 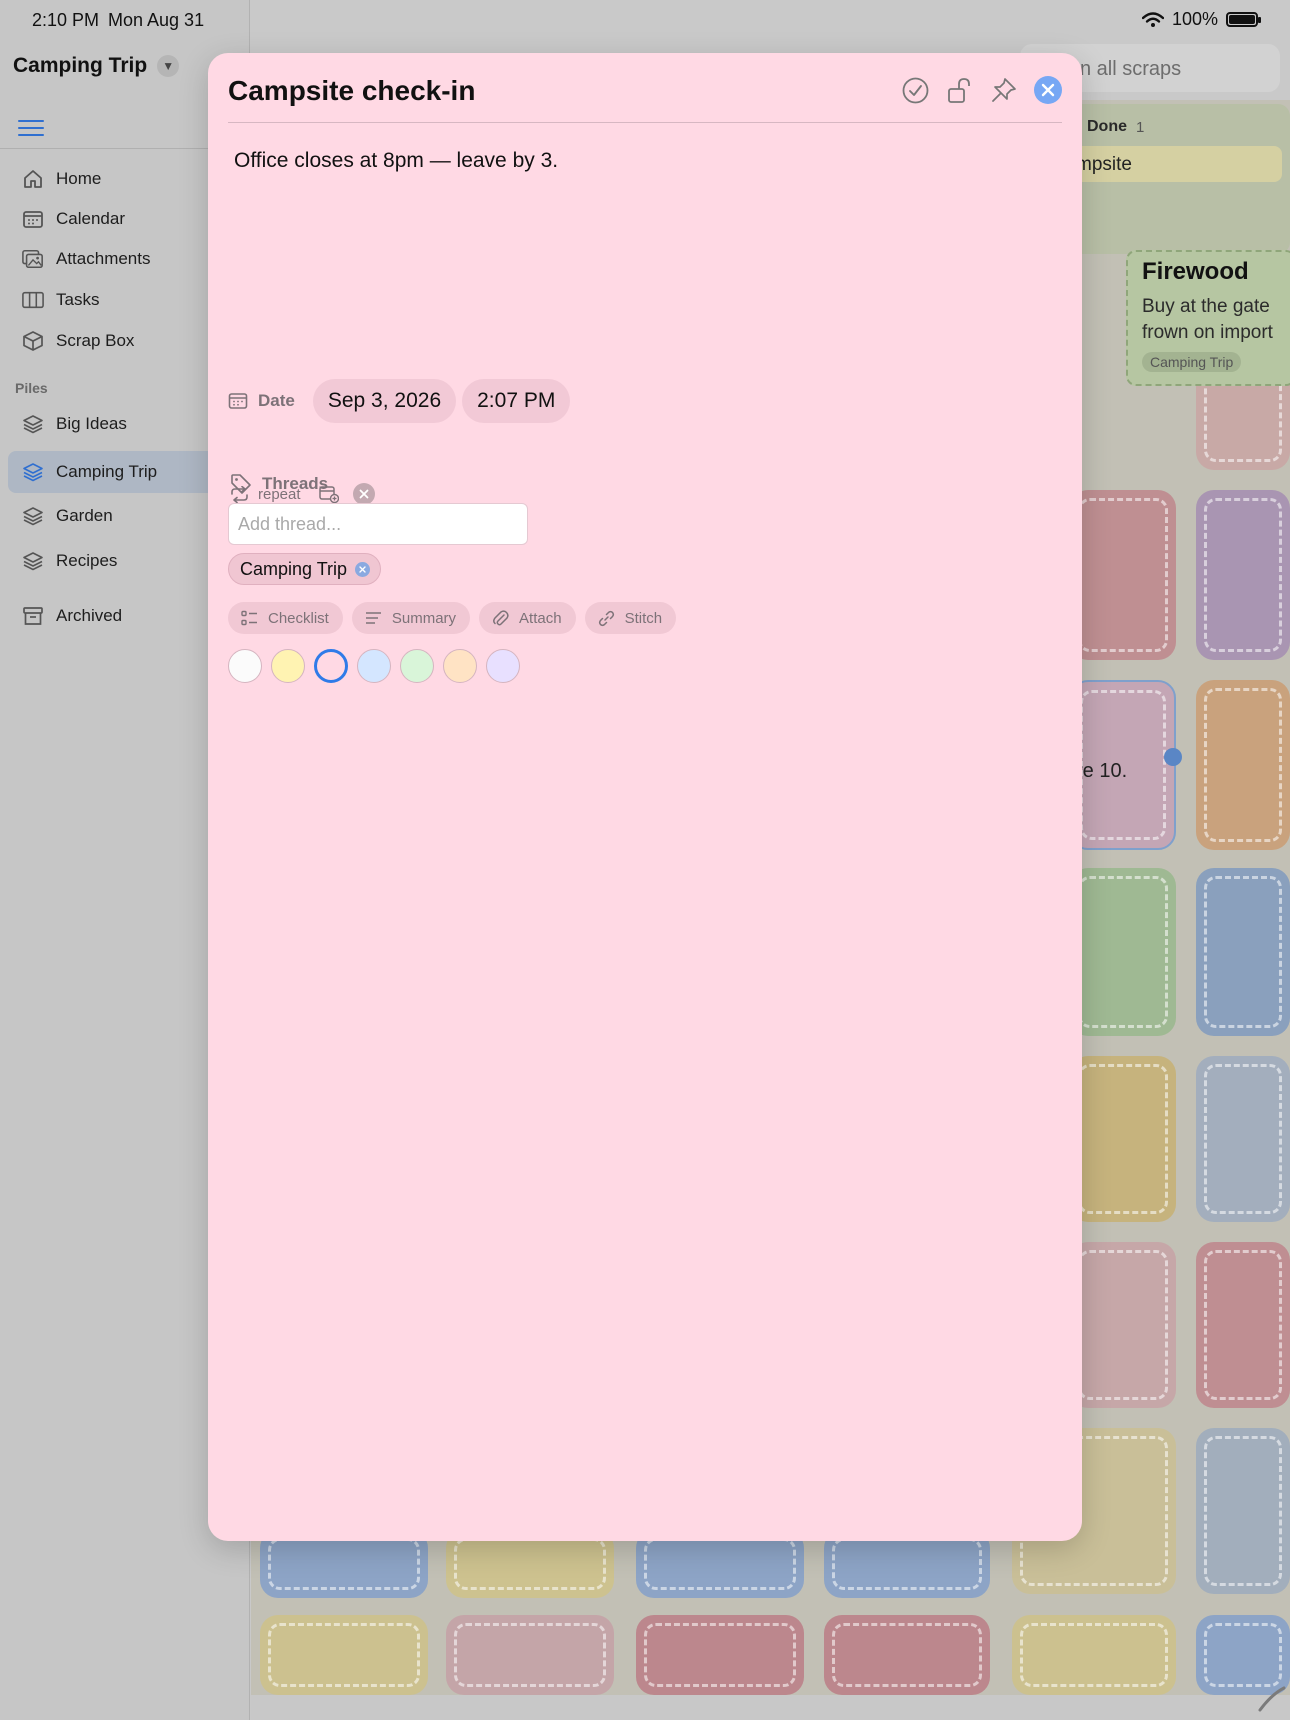 I want to click on battery-icon, so click(x=1243, y=19).